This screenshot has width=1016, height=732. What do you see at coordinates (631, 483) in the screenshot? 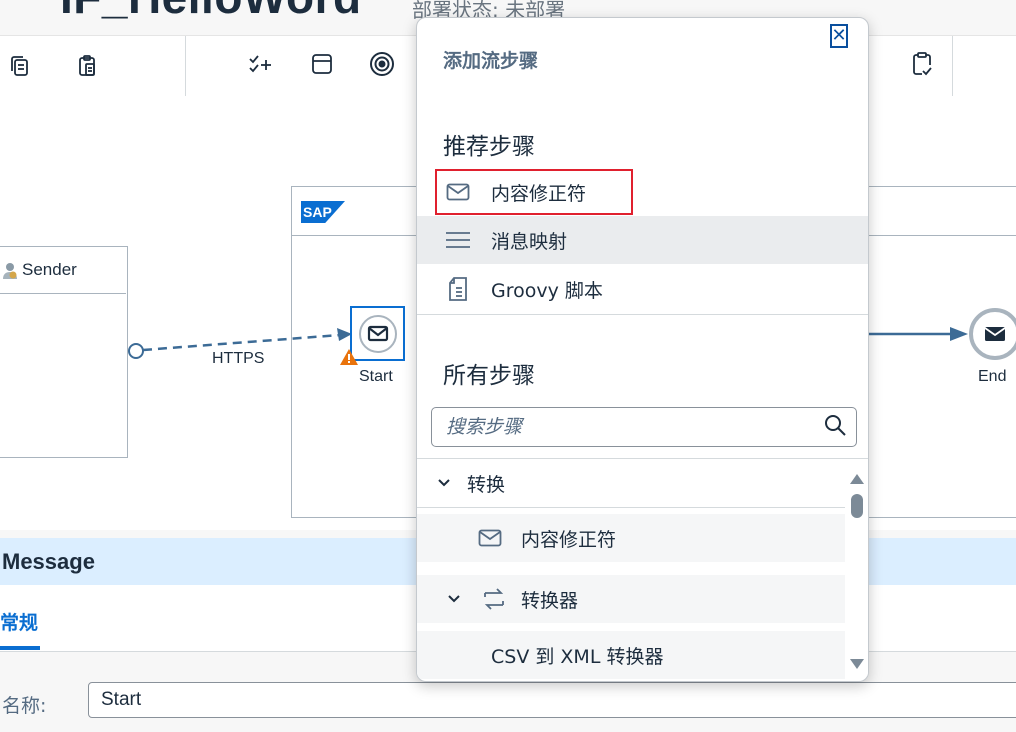
I see `tree-item-transformation: 转换` at bounding box center [631, 483].